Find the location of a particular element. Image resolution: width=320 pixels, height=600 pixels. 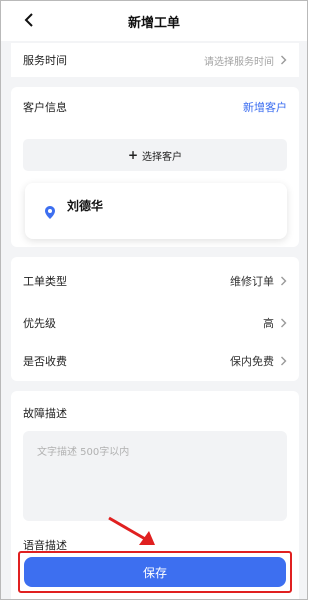

charge-text: 保内免费 is located at coordinates (252, 361).